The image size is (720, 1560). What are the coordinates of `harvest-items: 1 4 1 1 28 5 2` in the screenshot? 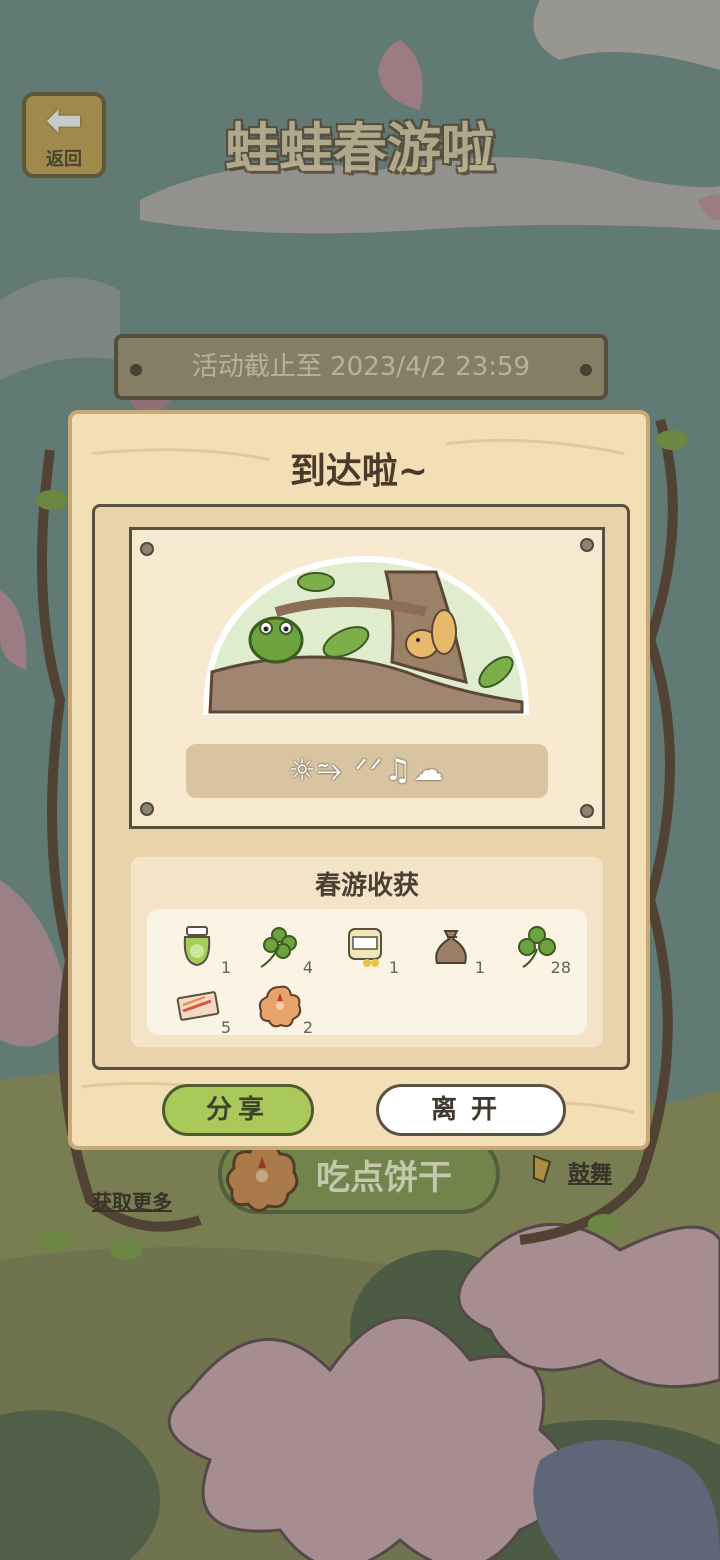 It's located at (367, 973).